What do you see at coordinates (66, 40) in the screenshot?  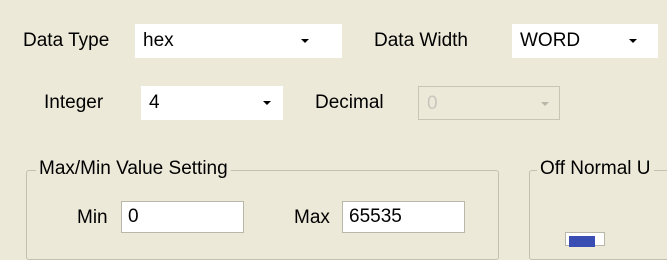 I see `data-type-label: Data Type` at bounding box center [66, 40].